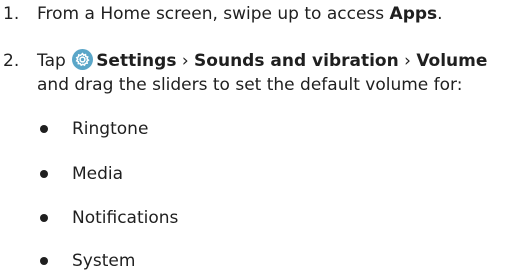 This screenshot has height=275, width=514. What do you see at coordinates (110, 129) in the screenshot?
I see `bullet-text-ringtone: Ringtone` at bounding box center [110, 129].